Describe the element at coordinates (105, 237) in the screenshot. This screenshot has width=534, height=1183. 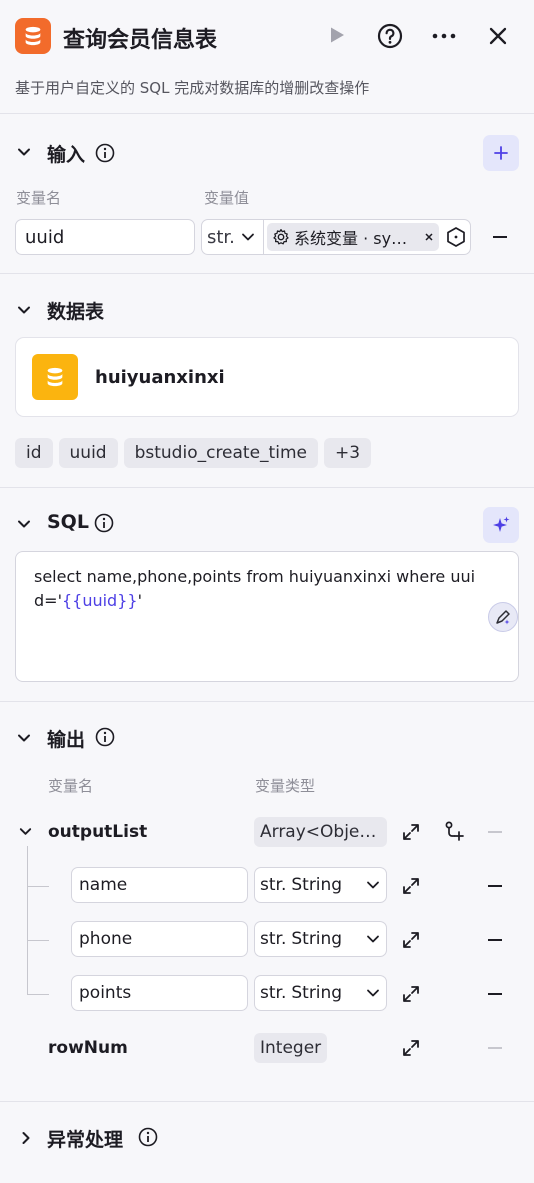
I see `input-name-field: uuid` at that location.